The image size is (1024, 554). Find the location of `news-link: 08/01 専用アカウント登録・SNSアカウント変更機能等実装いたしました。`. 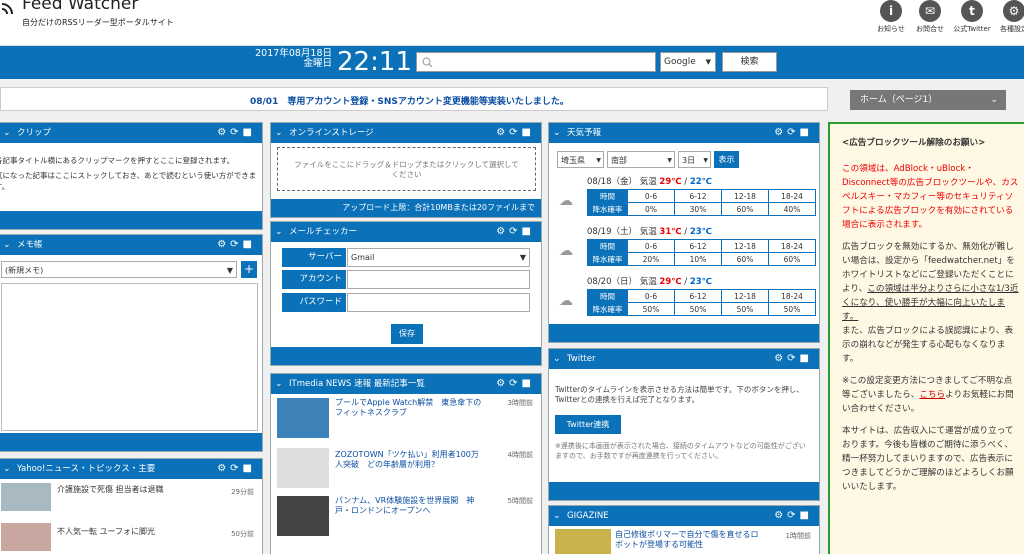

news-link: 08/01 専用アカウント登録・SNSアカウント変更機能等実装いたしました。 is located at coordinates (409, 100).